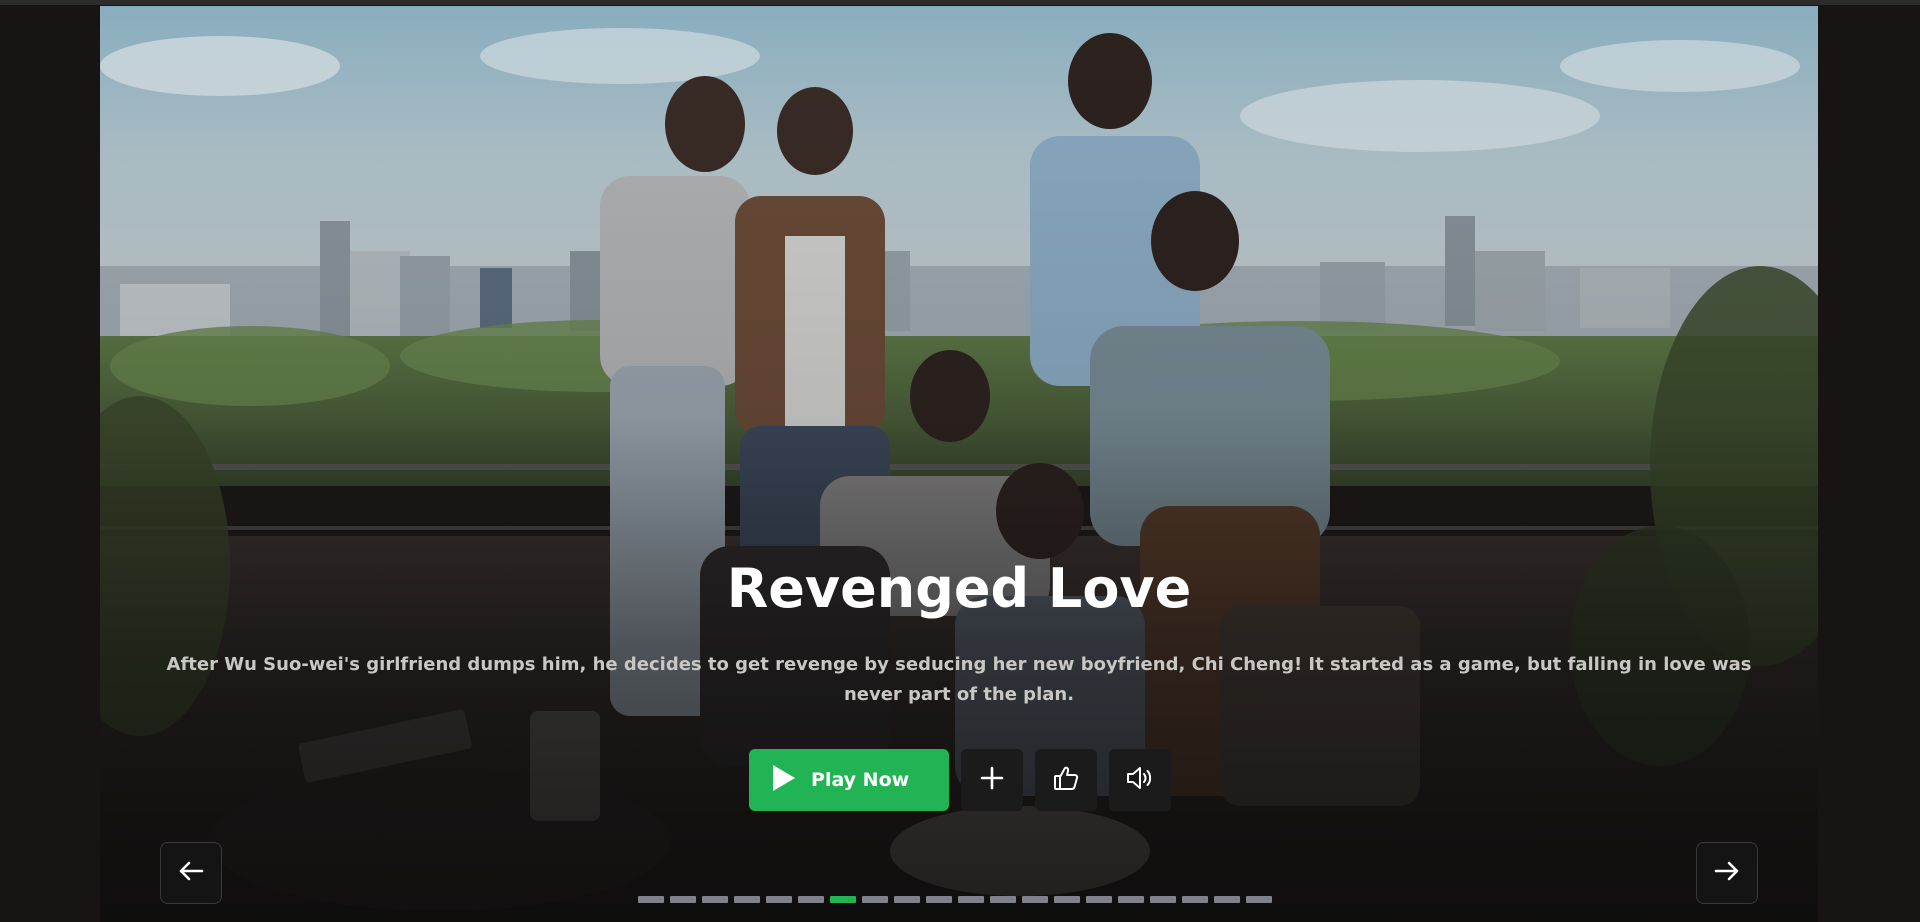  What do you see at coordinates (960, 780) in the screenshot?
I see `hero-actions: Play Now` at bounding box center [960, 780].